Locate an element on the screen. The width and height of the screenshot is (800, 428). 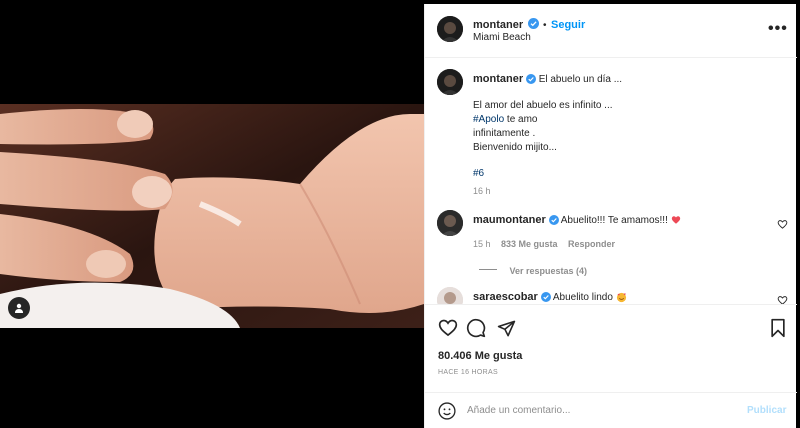
comment-1-text: Abuelito!!! Te amamos!!! is located at coordinates (614, 220).